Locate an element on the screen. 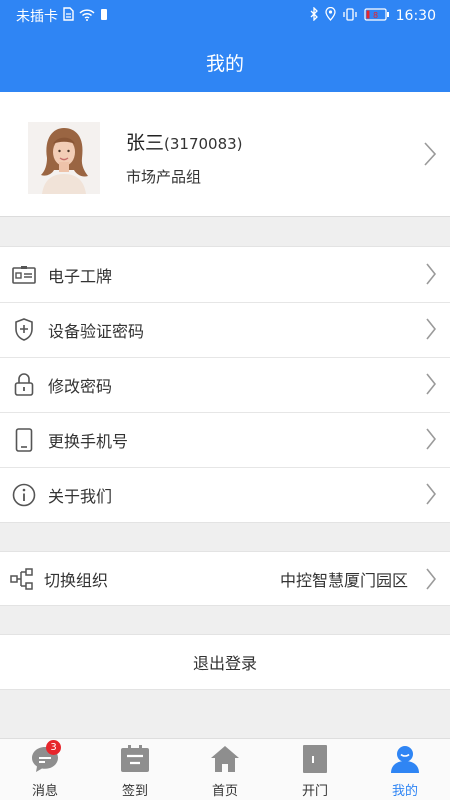 This screenshot has height=800, width=450. tab-label: 签到 is located at coordinates (134, 791).